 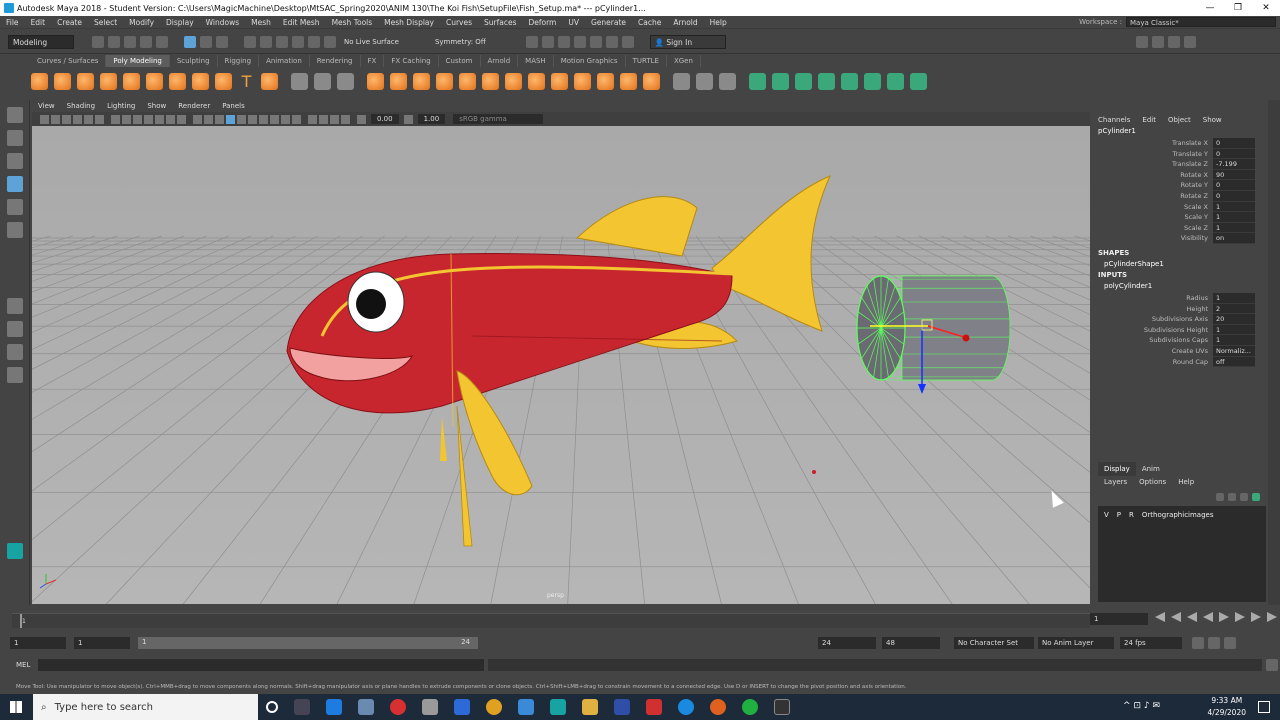 I want to click on uv-editor-icon, so click(x=849, y=81).